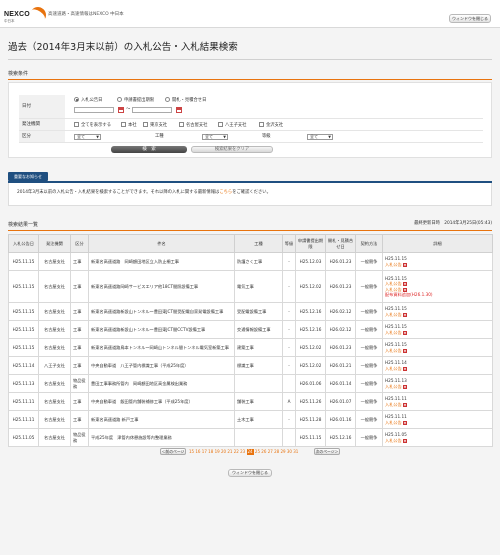 This screenshot has width=500, height=555. What do you see at coordinates (340, 365) in the screenshot?
I see `row-open-date: H26.01.21` at bounding box center [340, 365].